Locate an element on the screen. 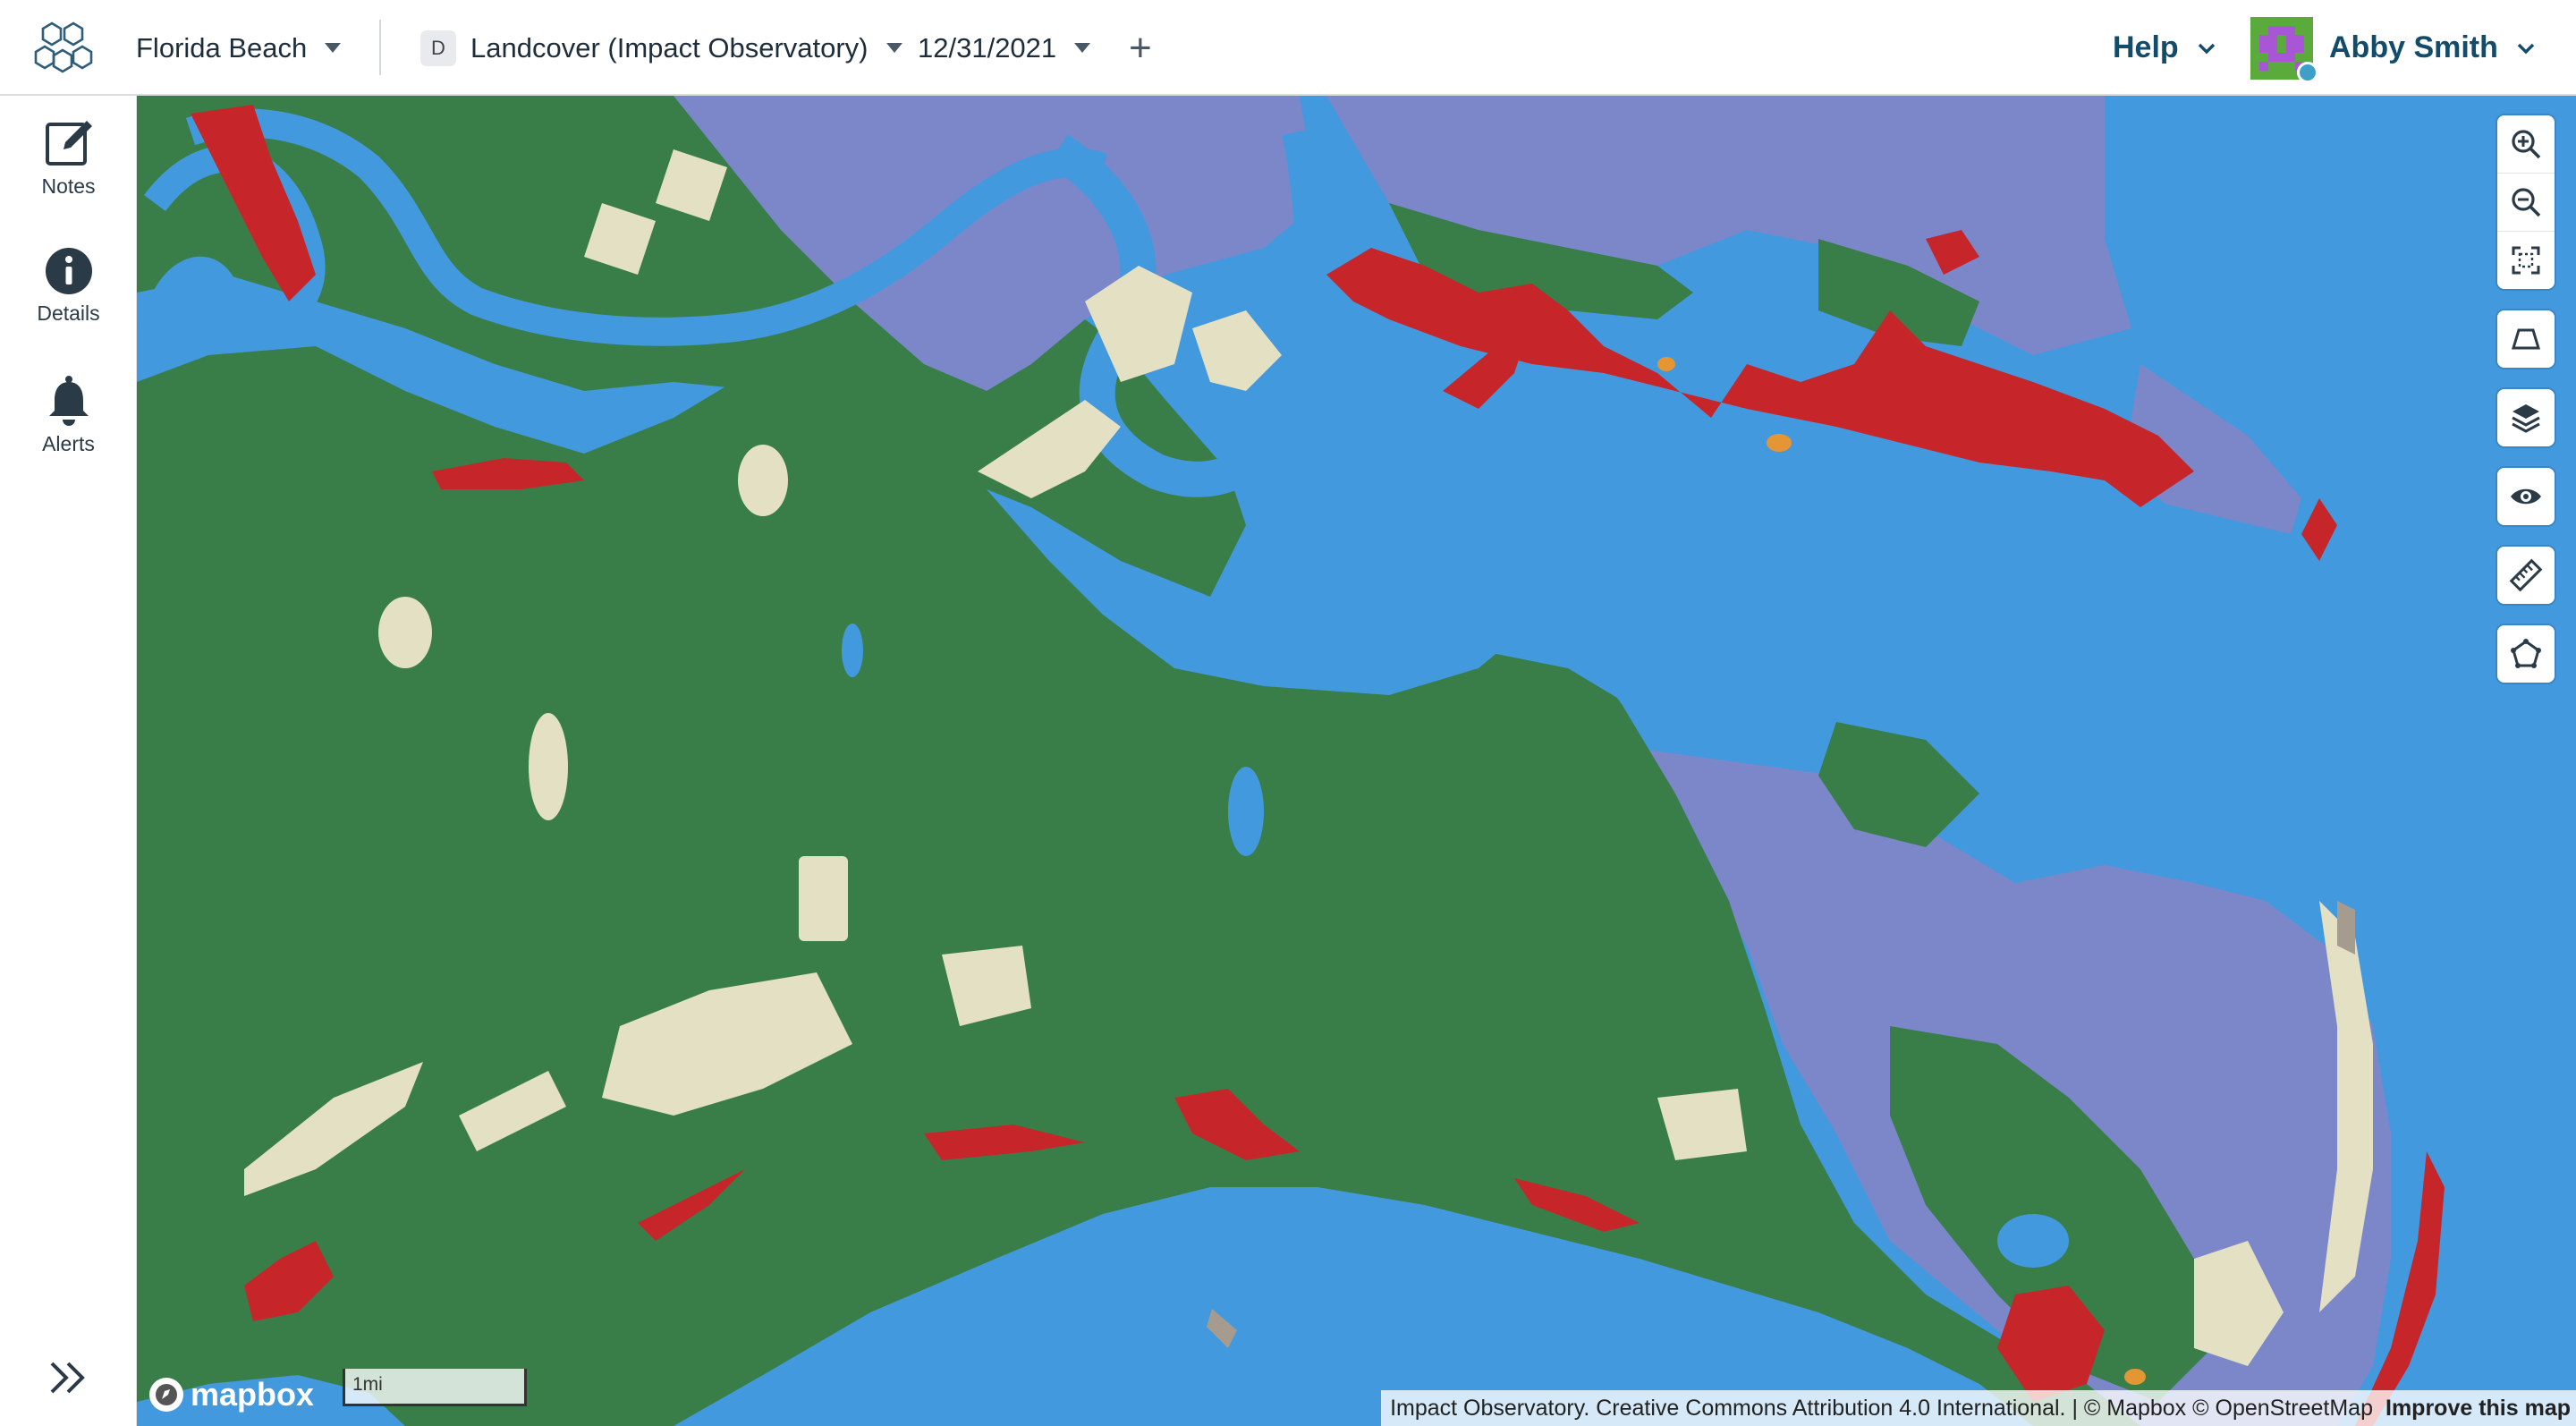  help-menu: Help is located at coordinates (2165, 48).